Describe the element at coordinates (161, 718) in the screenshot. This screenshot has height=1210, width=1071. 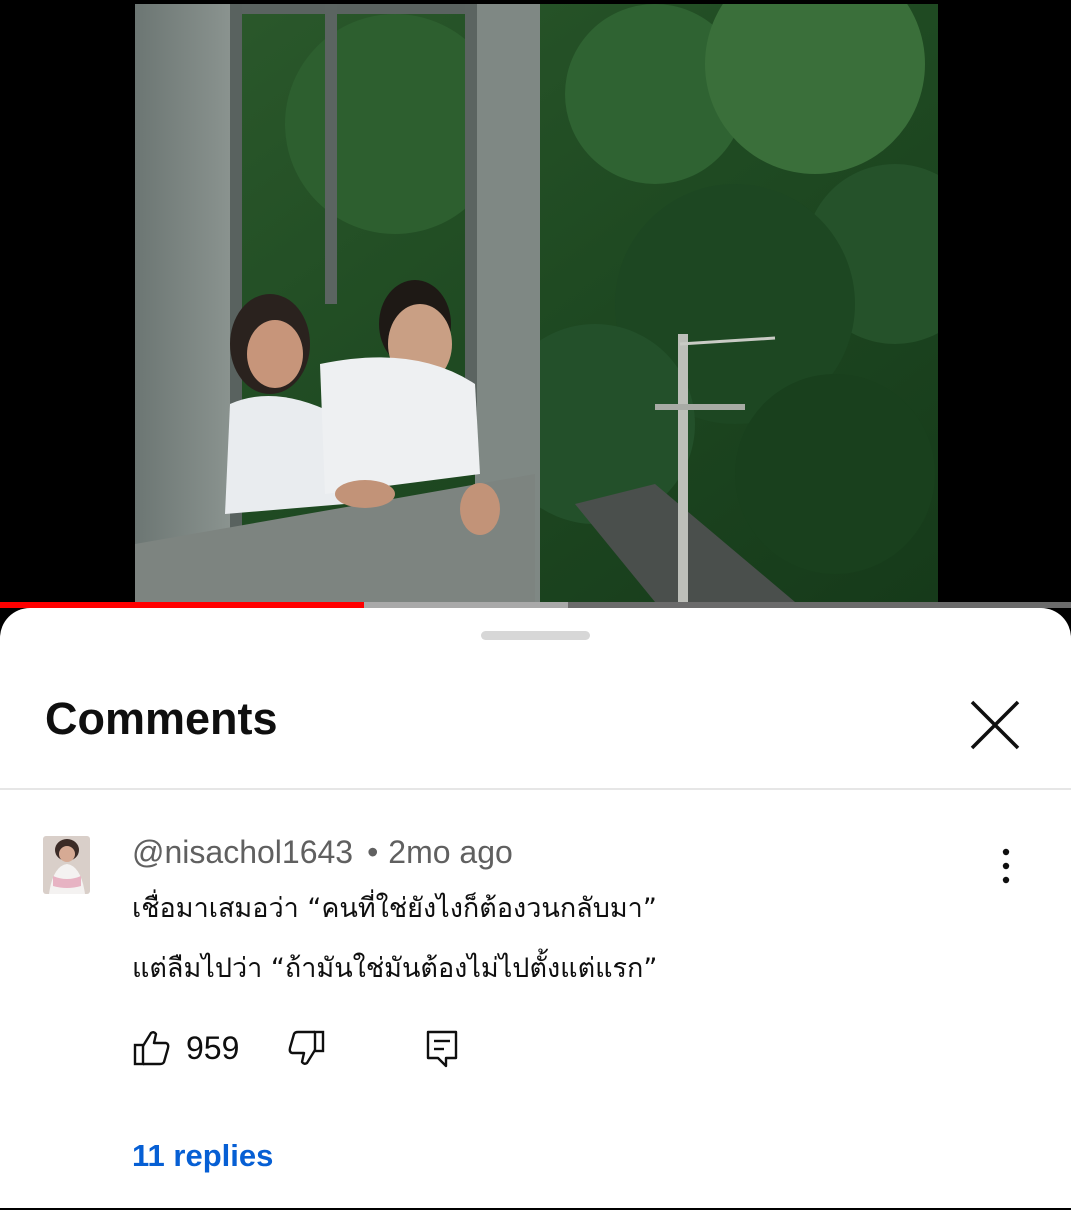
I see `sheet-title: Comments` at that location.